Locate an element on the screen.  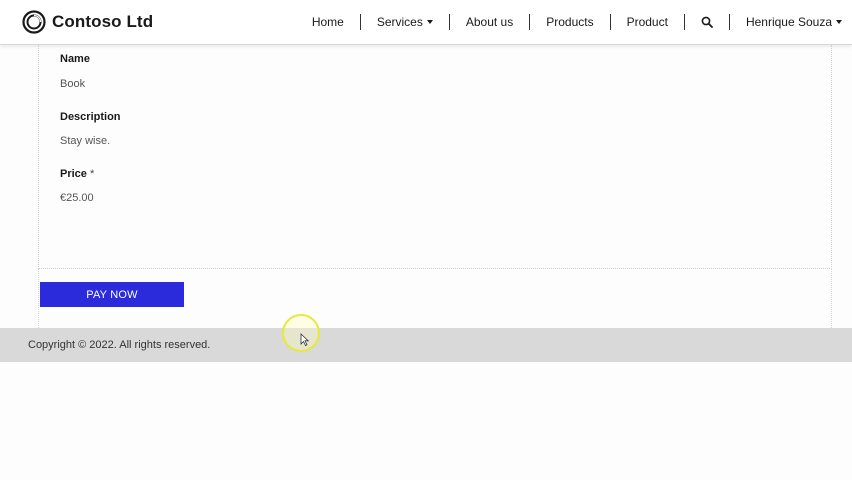
nav-products-label: Products is located at coordinates (570, 22).